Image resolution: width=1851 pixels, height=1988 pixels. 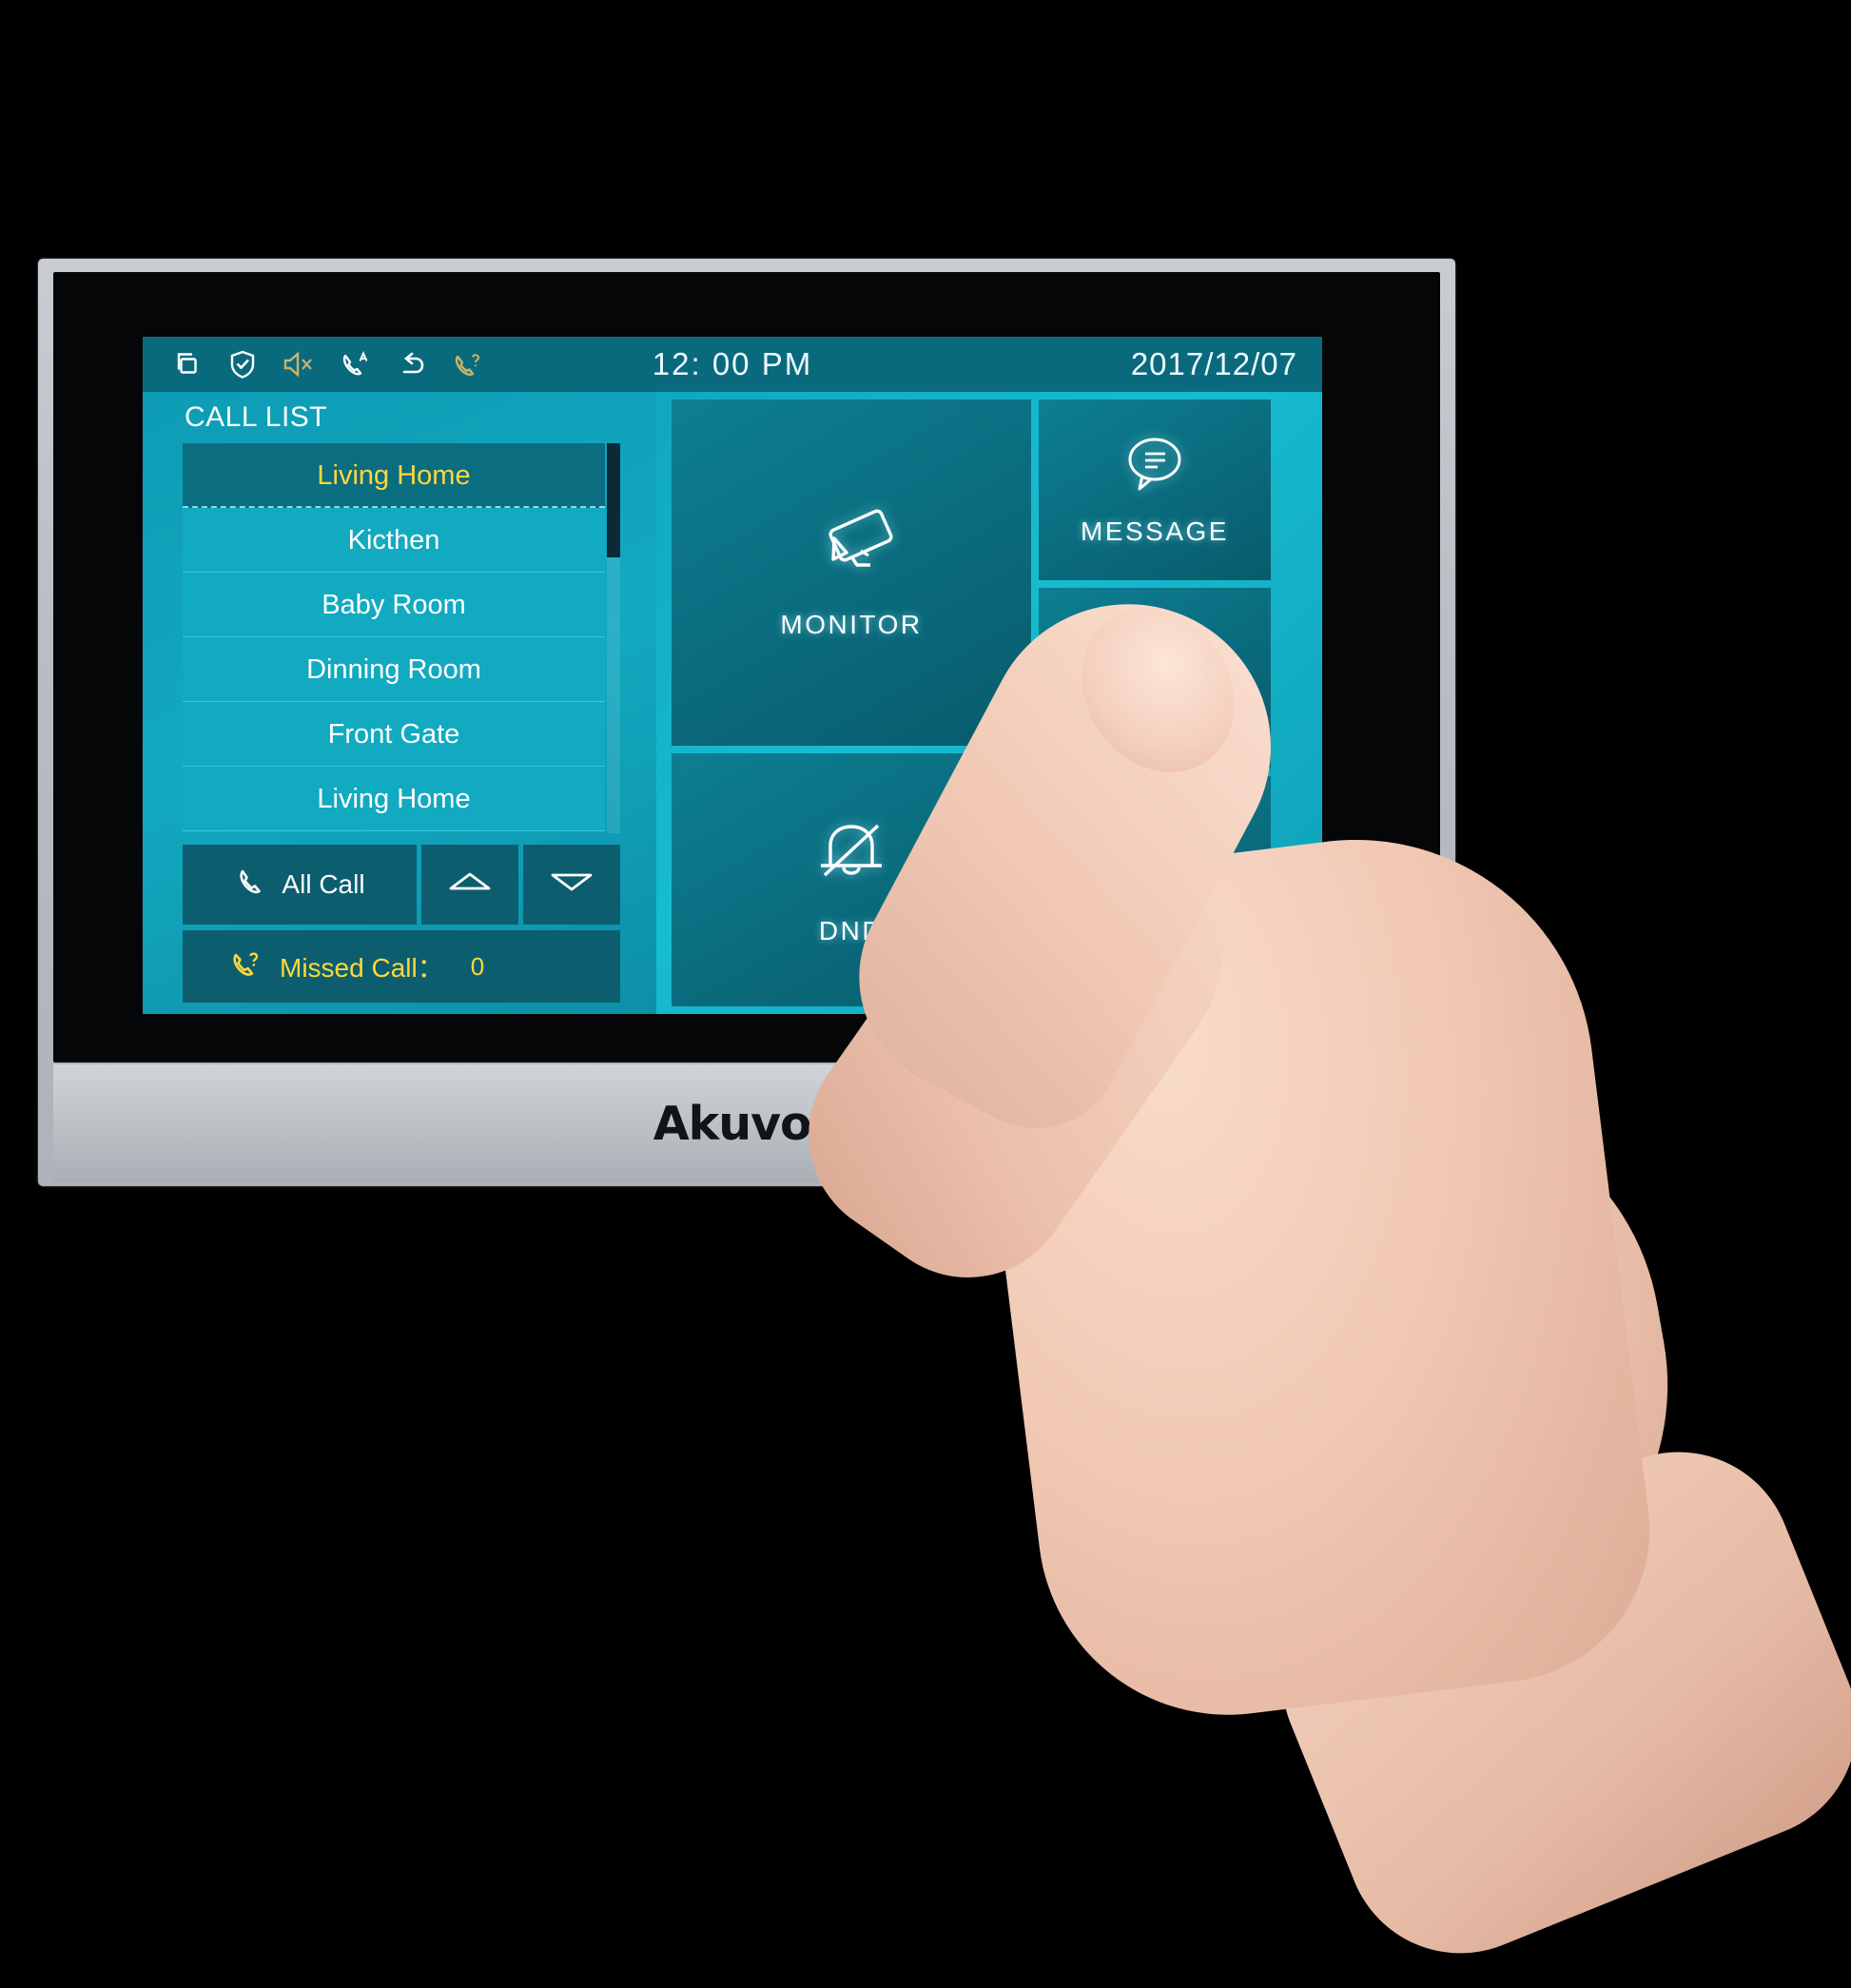 I want to click on tile-dnd: DND, so click(x=851, y=879).